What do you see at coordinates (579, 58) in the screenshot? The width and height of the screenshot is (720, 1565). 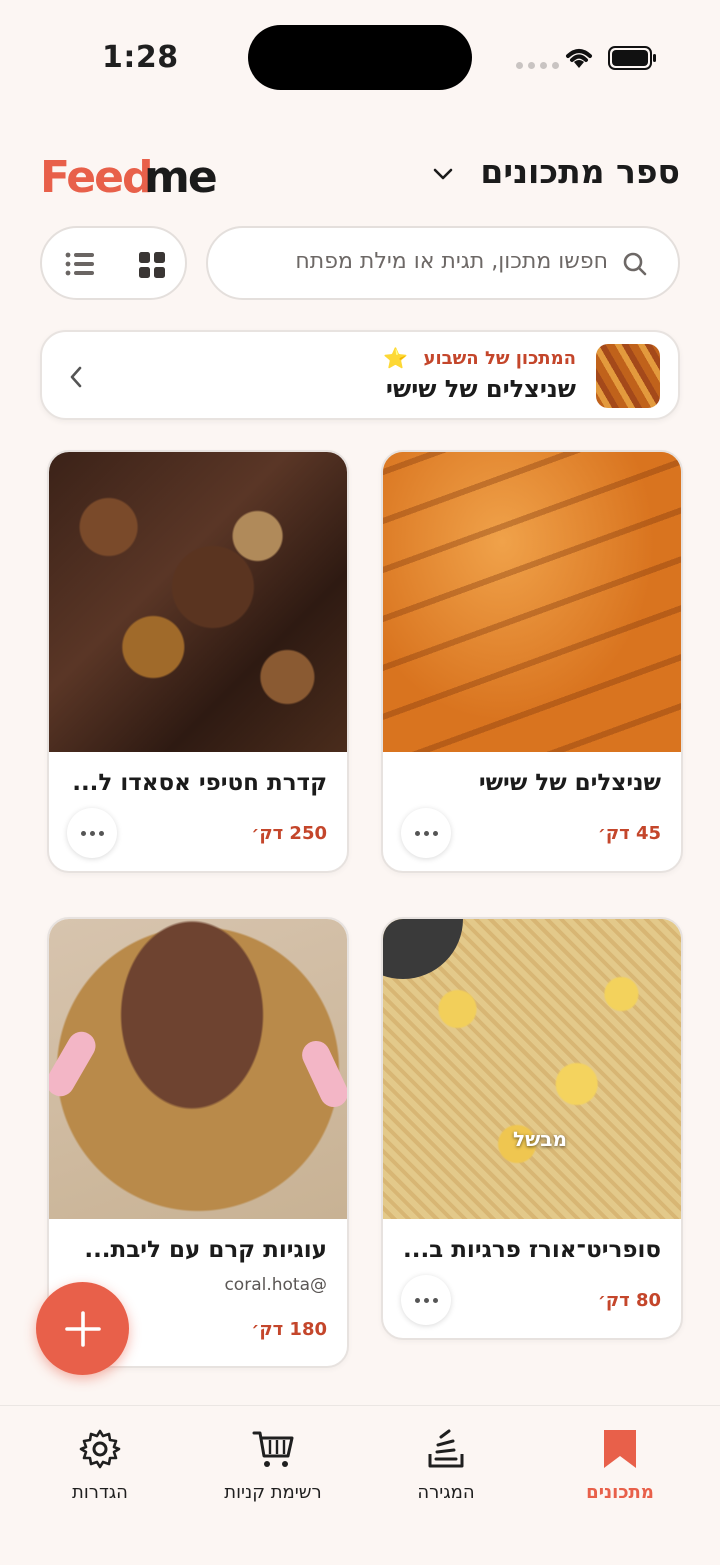 I see `wifi-icon` at bounding box center [579, 58].